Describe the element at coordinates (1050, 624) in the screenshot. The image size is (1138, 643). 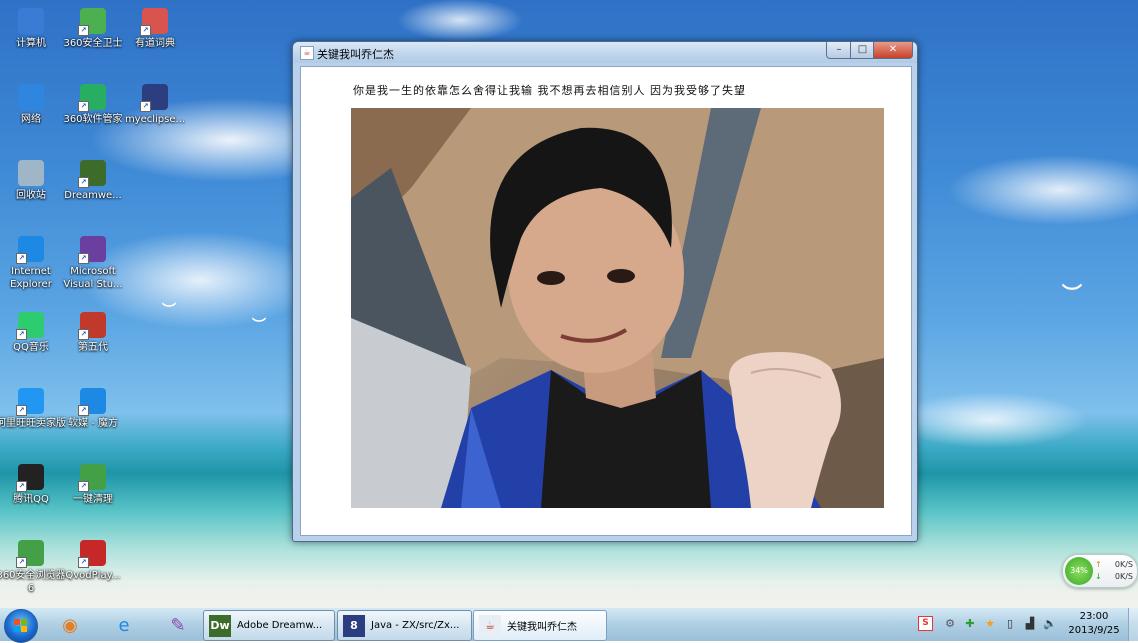
I see `volume-icon: 🔈` at that location.